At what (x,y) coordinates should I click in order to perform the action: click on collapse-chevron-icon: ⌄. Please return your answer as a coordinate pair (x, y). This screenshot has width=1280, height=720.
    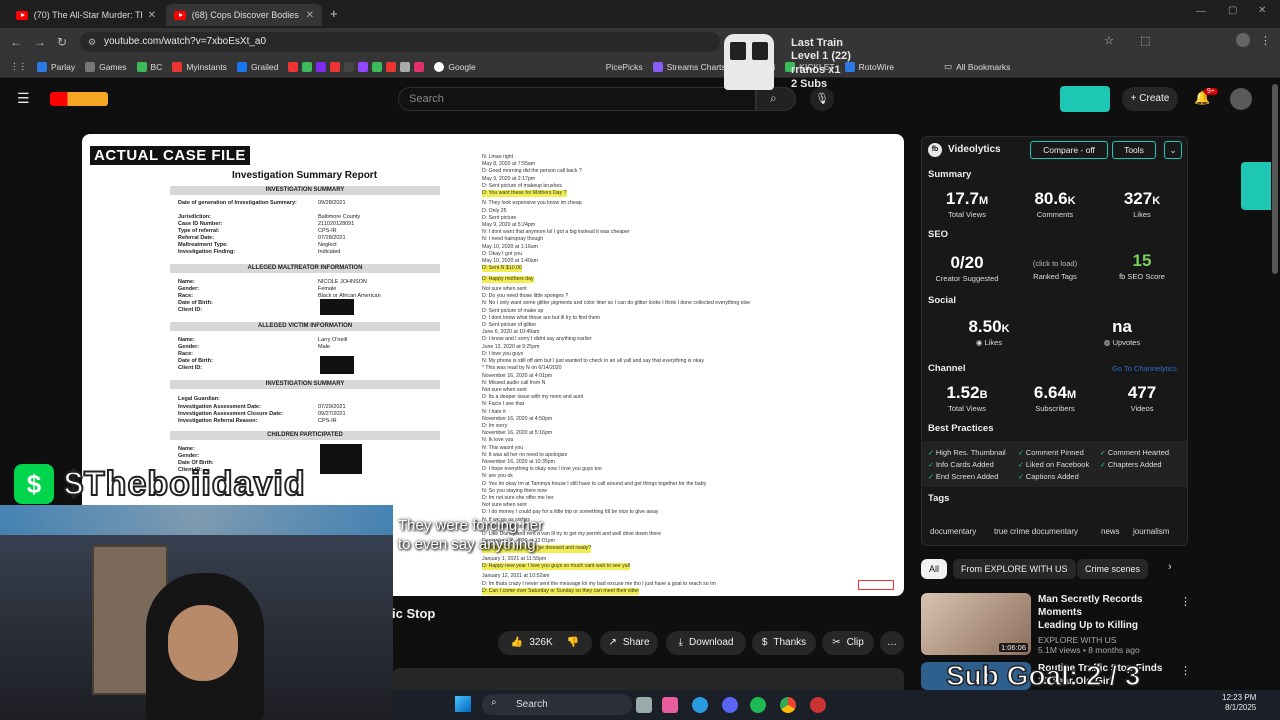
    Looking at the image, I should click on (1173, 150).